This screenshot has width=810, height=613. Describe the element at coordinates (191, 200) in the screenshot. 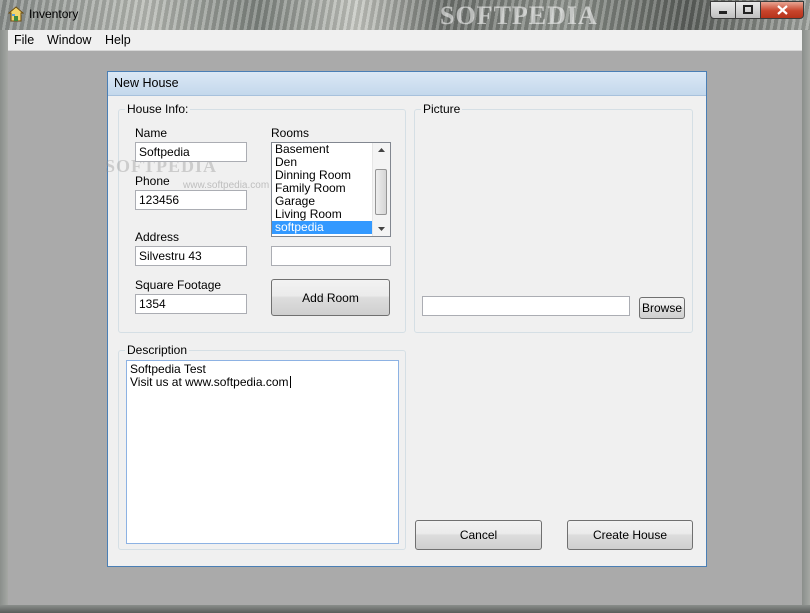

I see `phone-input: 123456` at that location.